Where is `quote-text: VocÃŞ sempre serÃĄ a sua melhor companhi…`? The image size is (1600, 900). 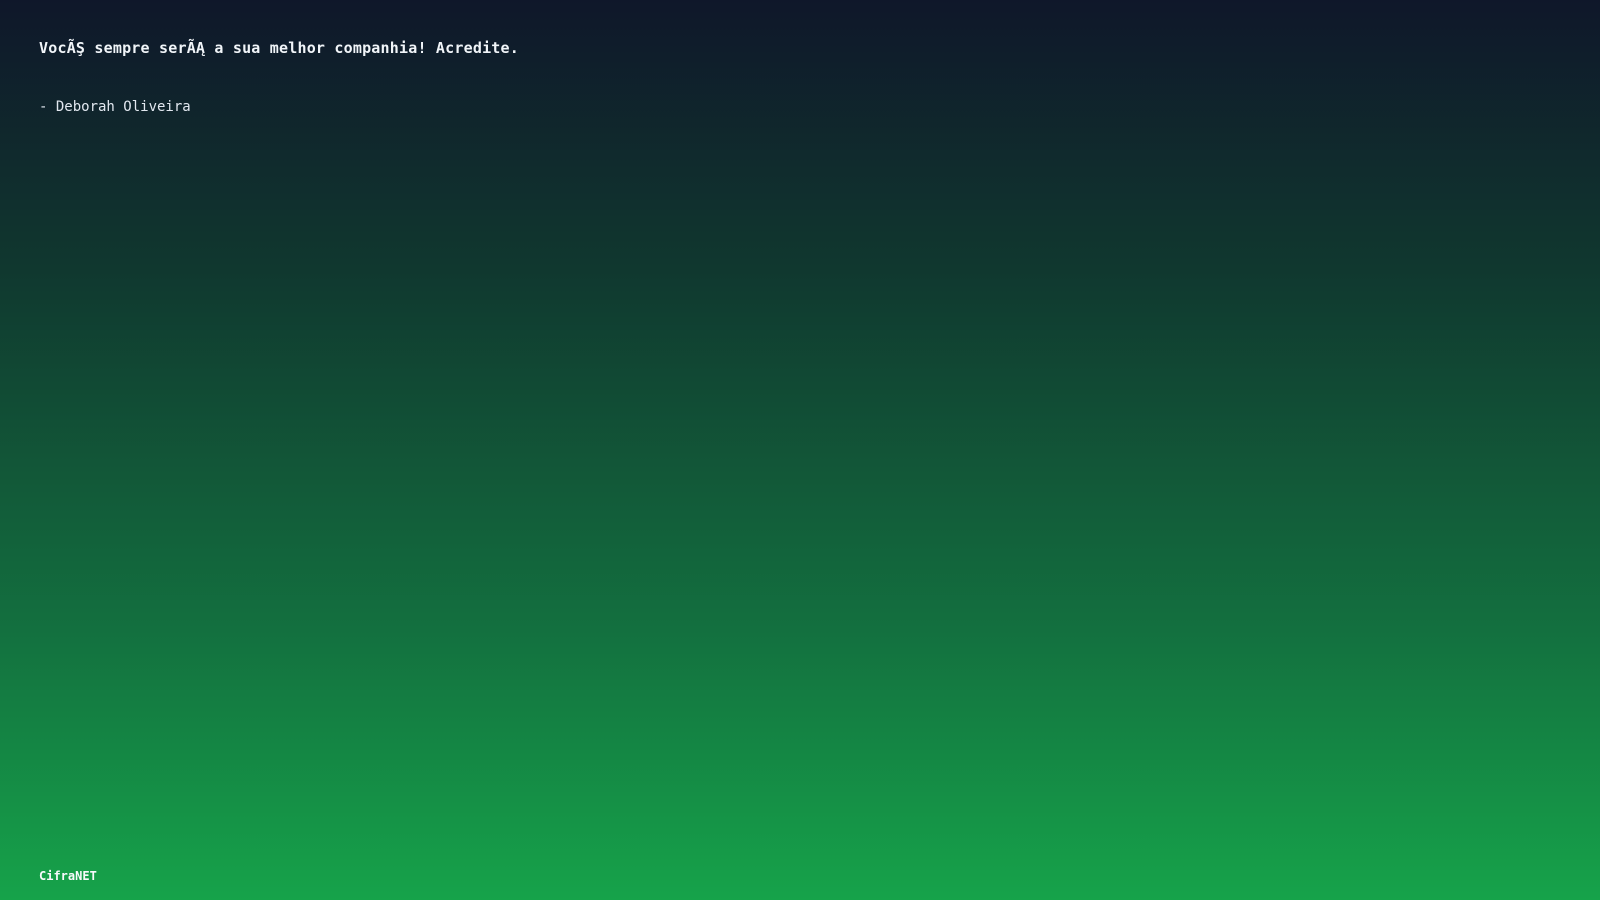
quote-text: VocÃŞ sempre serÃĄ a sua melhor companhi… is located at coordinates (279, 48).